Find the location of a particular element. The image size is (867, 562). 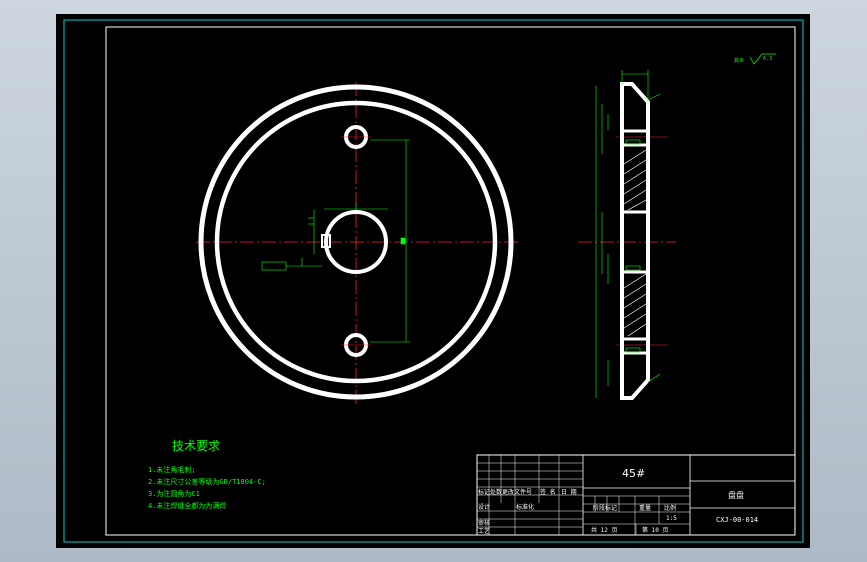

tb-material: 45# is located at coordinates (633, 473).